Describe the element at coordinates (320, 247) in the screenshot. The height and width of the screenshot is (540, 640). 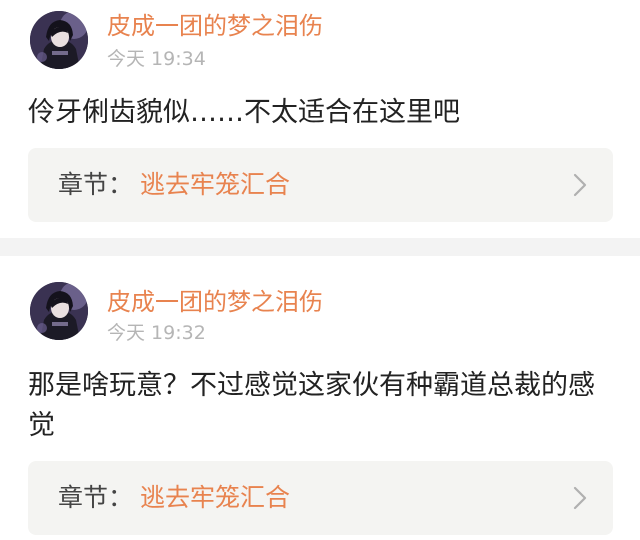
I see `divider` at that location.